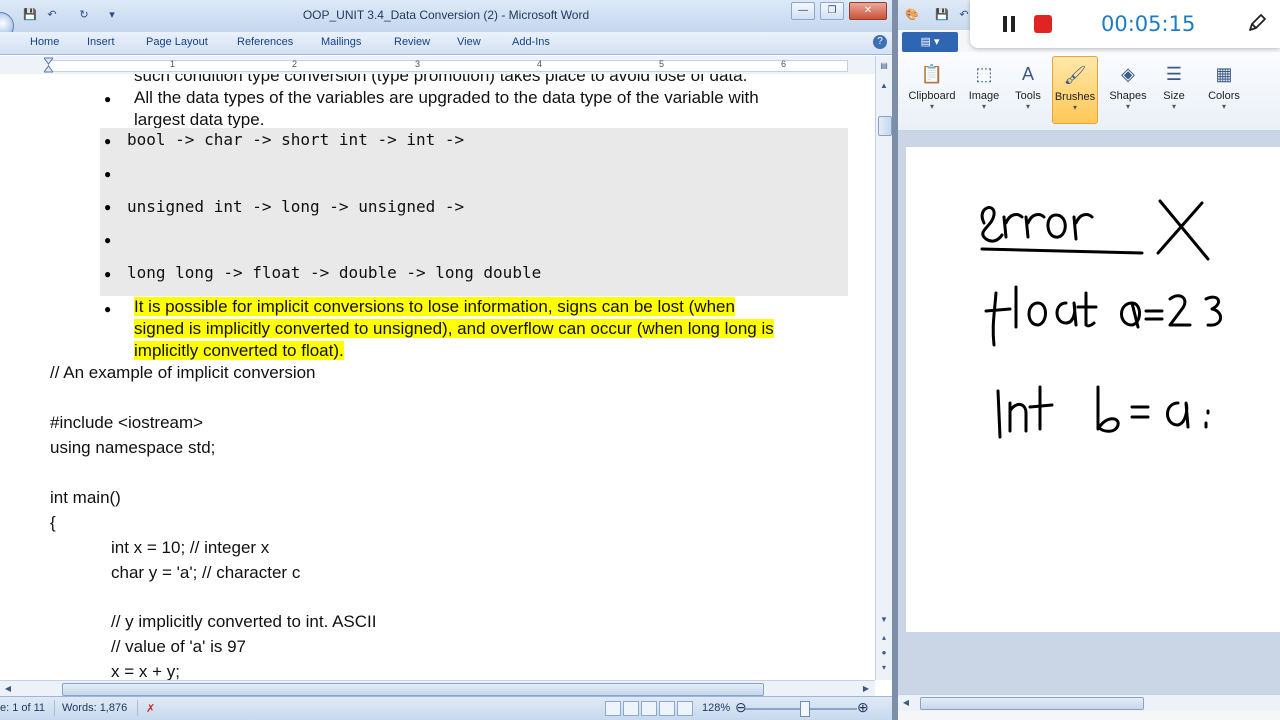 The height and width of the screenshot is (720, 1280). Describe the element at coordinates (884, 668) in the screenshot. I see `next-page-icon: ▾` at that location.